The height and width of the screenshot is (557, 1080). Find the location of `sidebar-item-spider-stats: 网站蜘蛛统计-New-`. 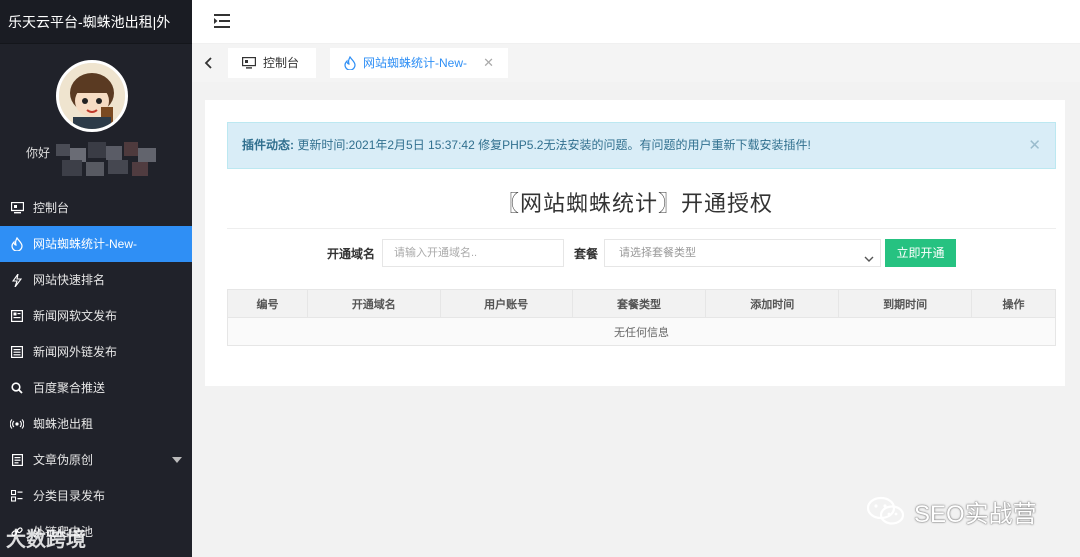

sidebar-item-spider-stats: 网站蜘蛛统计-New- is located at coordinates (96, 244).